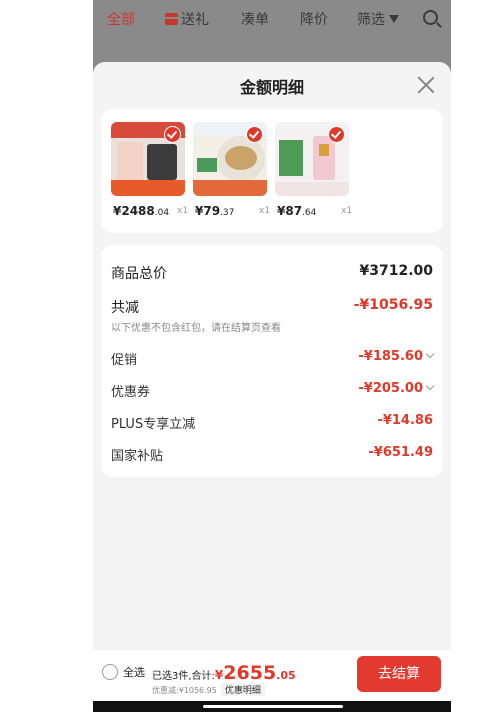 This screenshot has height=712, width=500. Describe the element at coordinates (196, 328) in the screenshot. I see `reduce-note: 以下优惠不包含红包，请在结算页查看` at that location.